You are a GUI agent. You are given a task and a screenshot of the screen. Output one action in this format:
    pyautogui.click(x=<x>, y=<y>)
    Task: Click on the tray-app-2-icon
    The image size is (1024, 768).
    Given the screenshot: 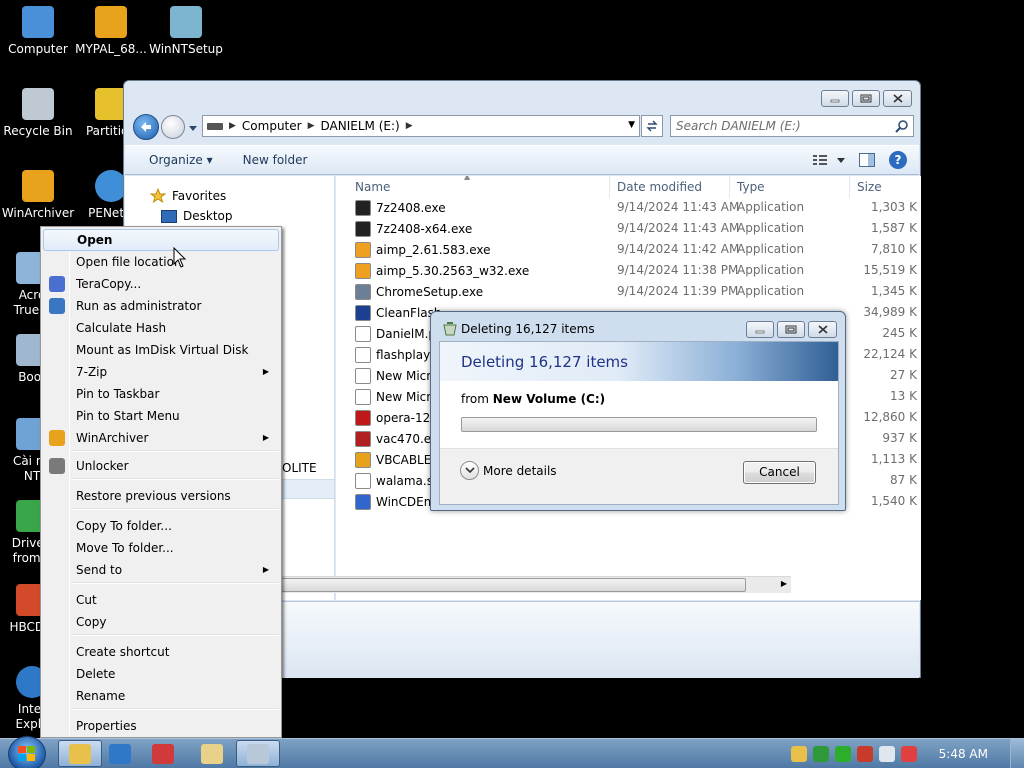 What is the action you would take?
    pyautogui.click(x=820, y=753)
    